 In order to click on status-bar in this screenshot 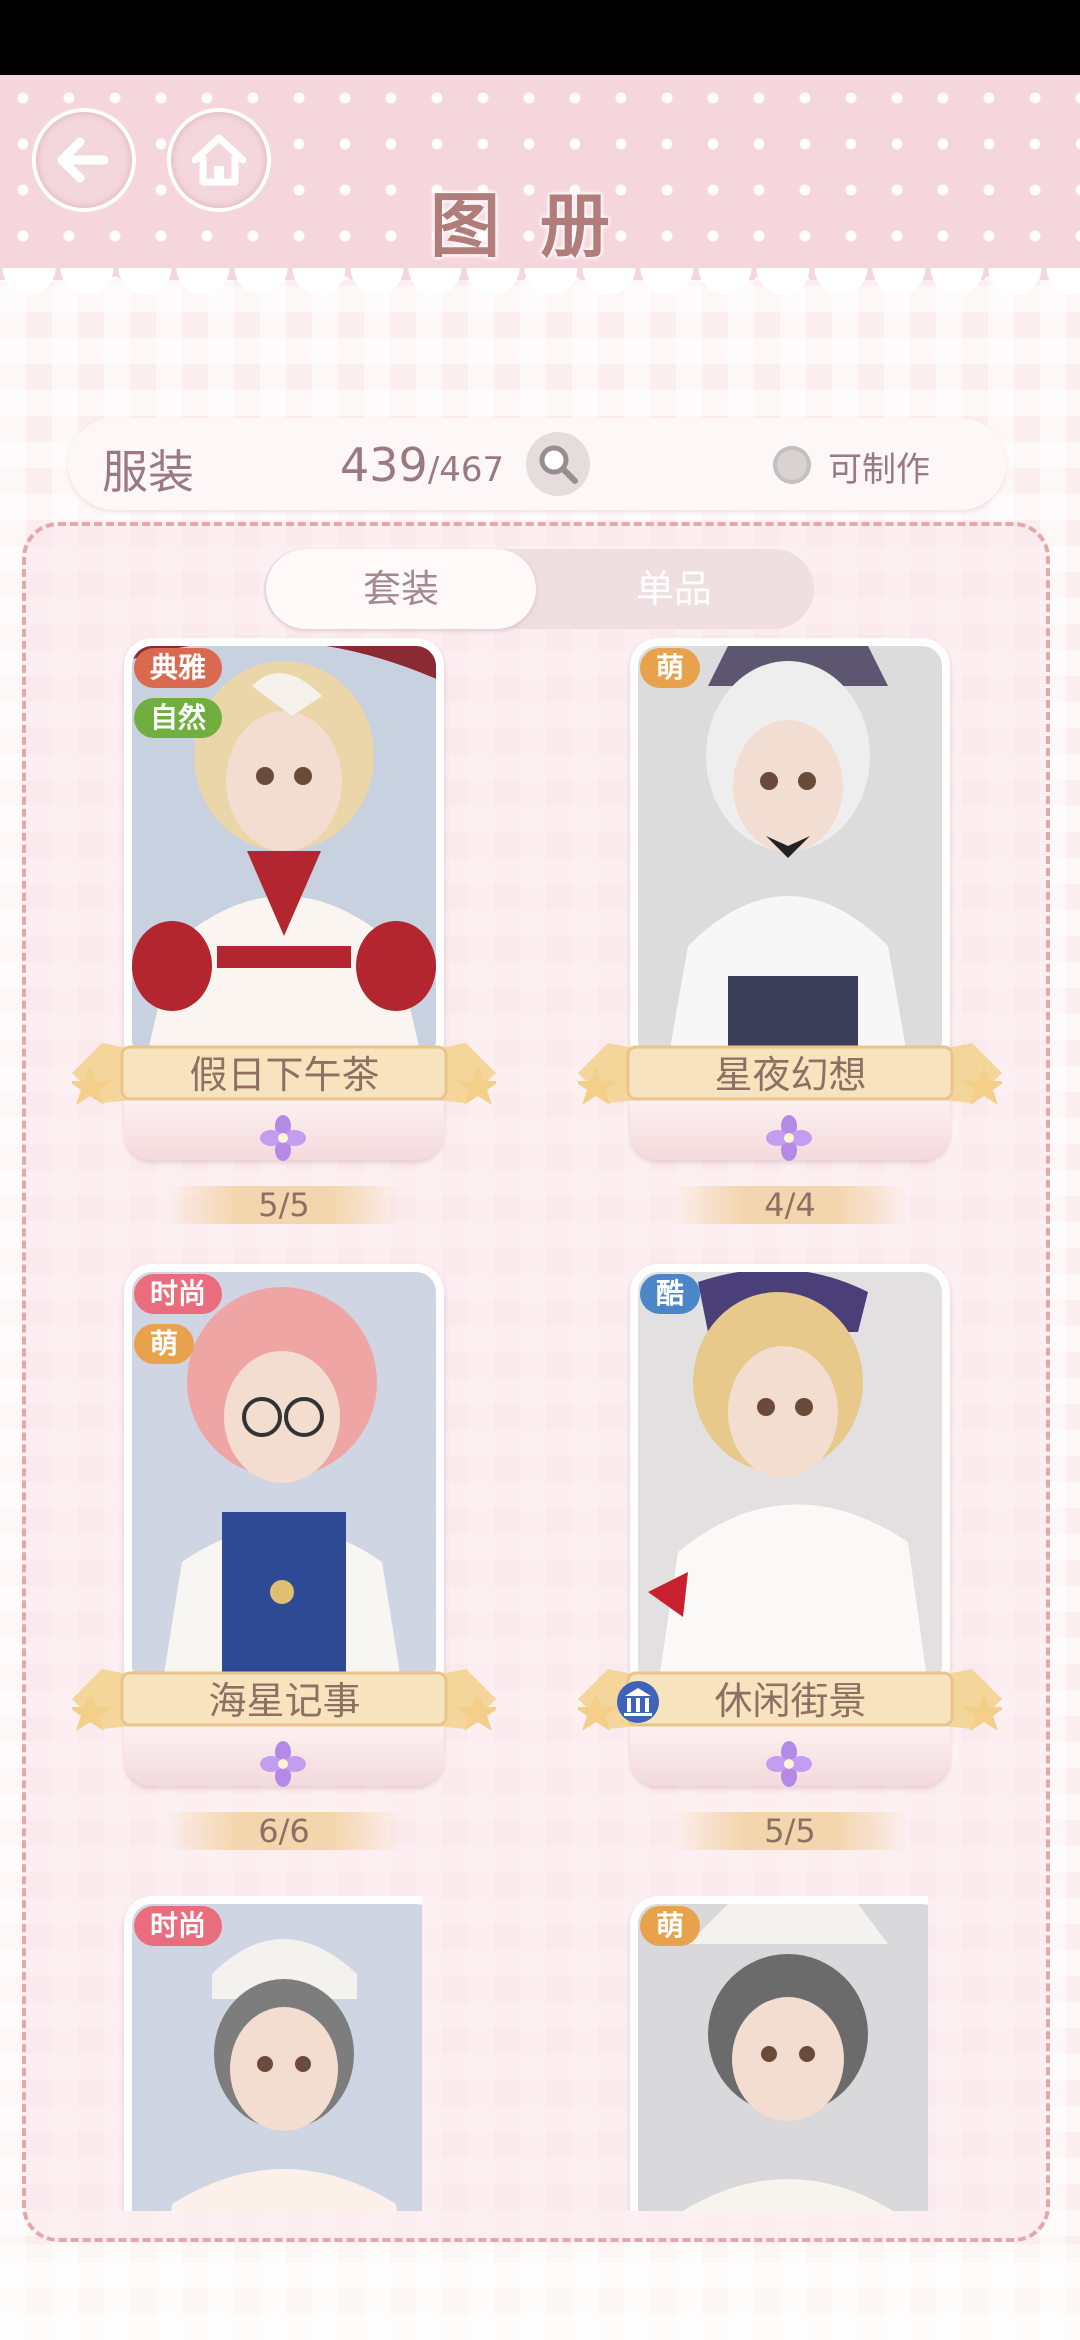, I will do `click(540, 37)`.